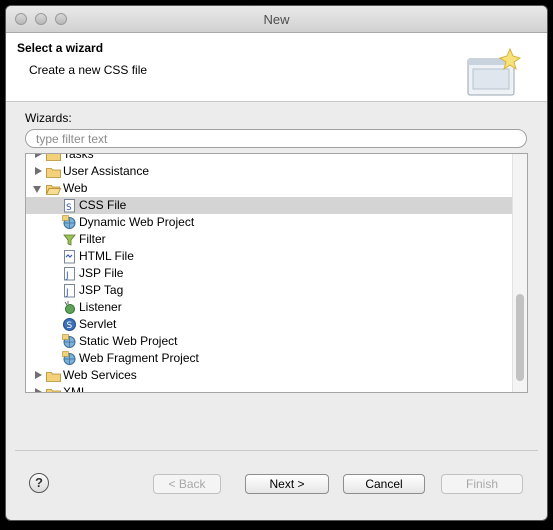 This screenshot has height=530, width=553. Describe the element at coordinates (269, 158) in the screenshot. I see `tree-item-tasks: Tasks` at that location.